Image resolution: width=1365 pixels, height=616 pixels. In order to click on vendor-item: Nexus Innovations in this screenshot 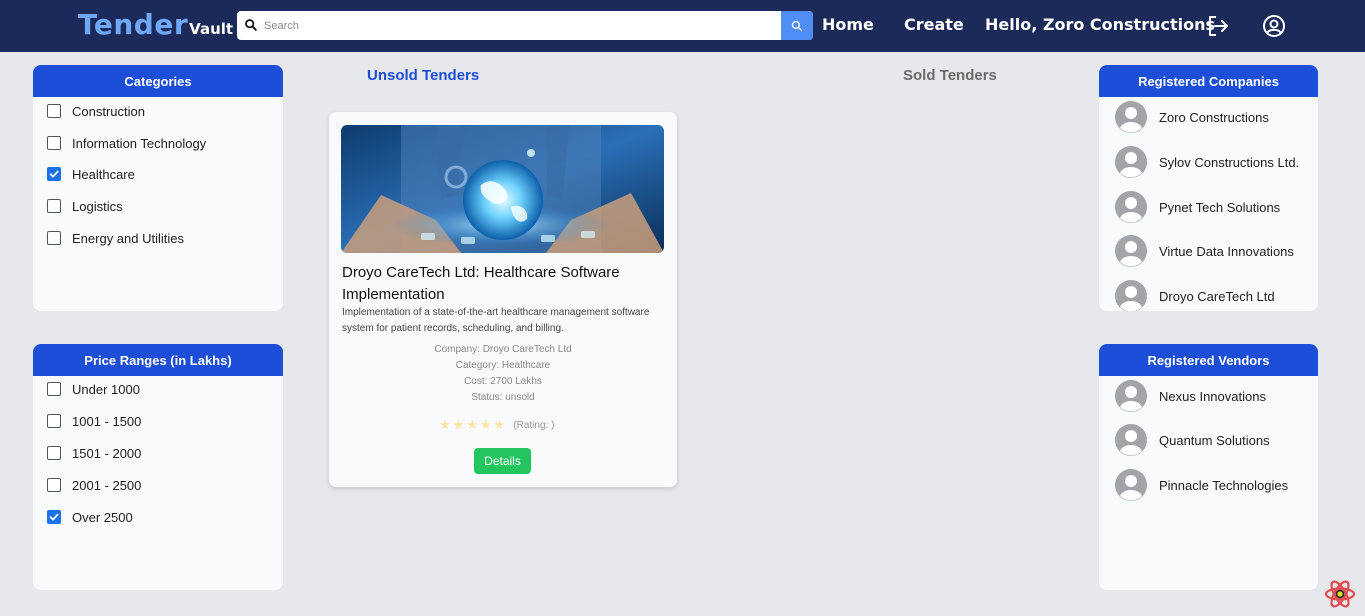, I will do `click(1190, 396)`.